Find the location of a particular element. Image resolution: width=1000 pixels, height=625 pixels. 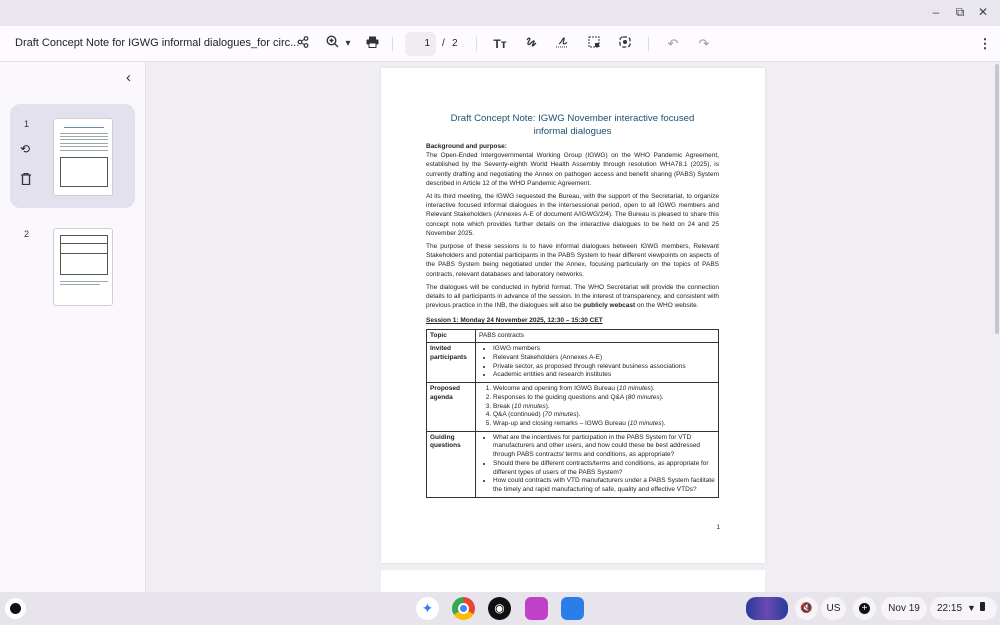

minimize-button: – is located at coordinates (936, 12).